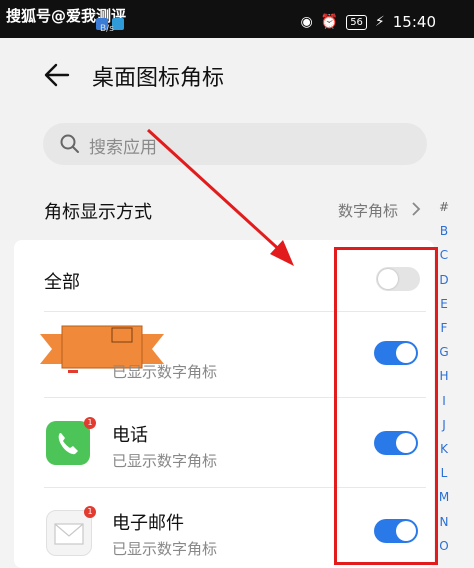 The height and width of the screenshot is (568, 474). I want to click on envelope-icon, so click(69, 534).